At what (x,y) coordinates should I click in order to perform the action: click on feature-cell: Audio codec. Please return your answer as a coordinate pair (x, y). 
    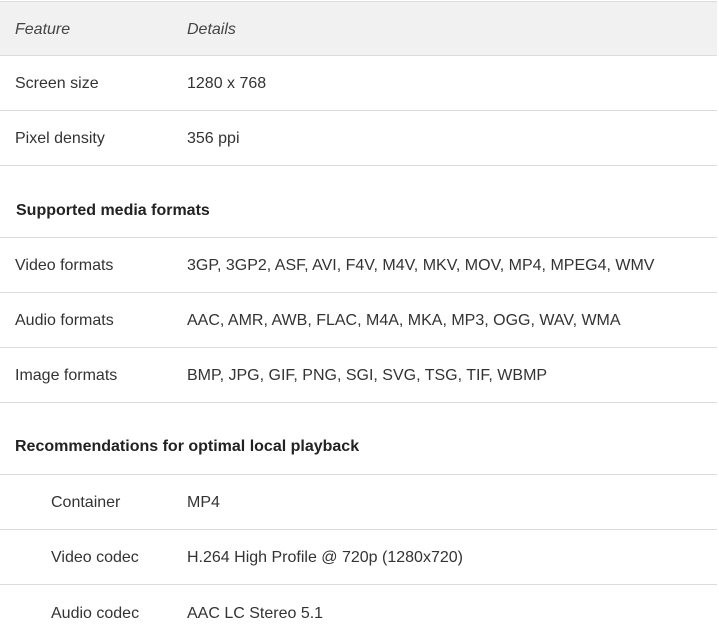
    Looking at the image, I should click on (95, 613).